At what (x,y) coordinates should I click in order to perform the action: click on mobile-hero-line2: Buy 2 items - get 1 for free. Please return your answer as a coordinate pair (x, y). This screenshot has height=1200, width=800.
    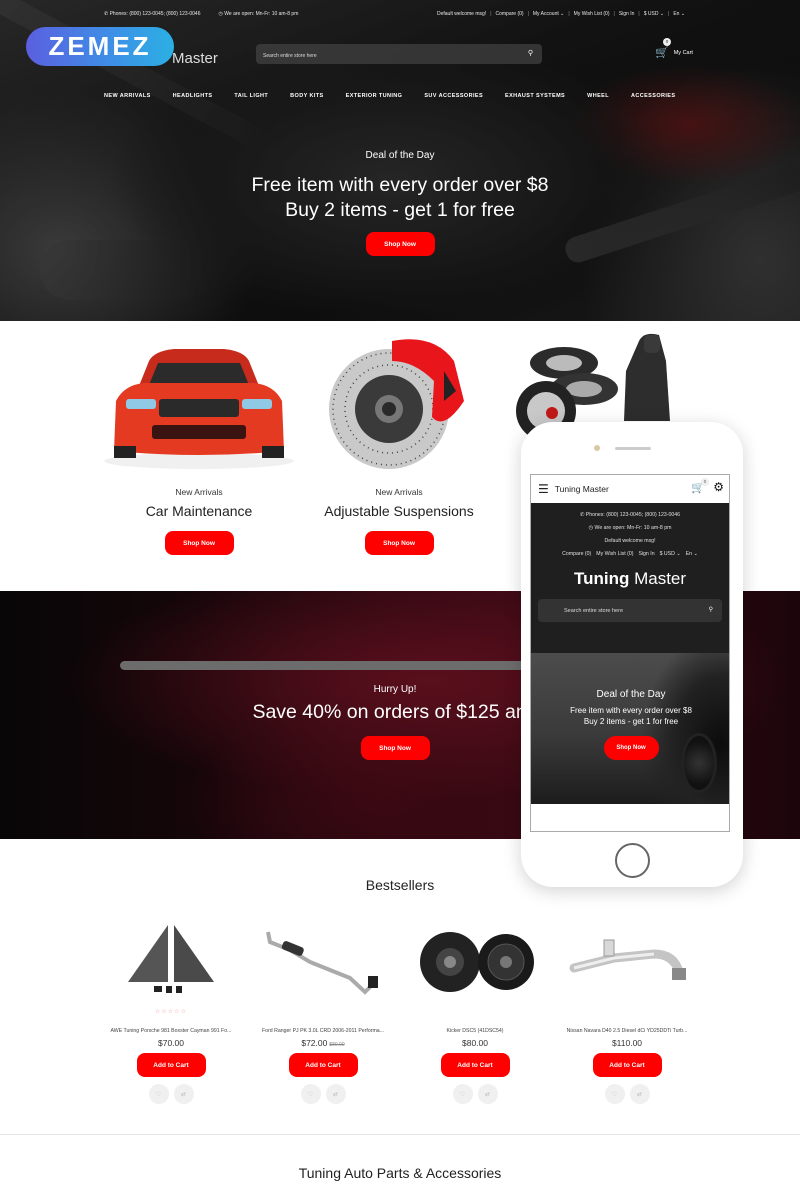
    Looking at the image, I should click on (631, 721).